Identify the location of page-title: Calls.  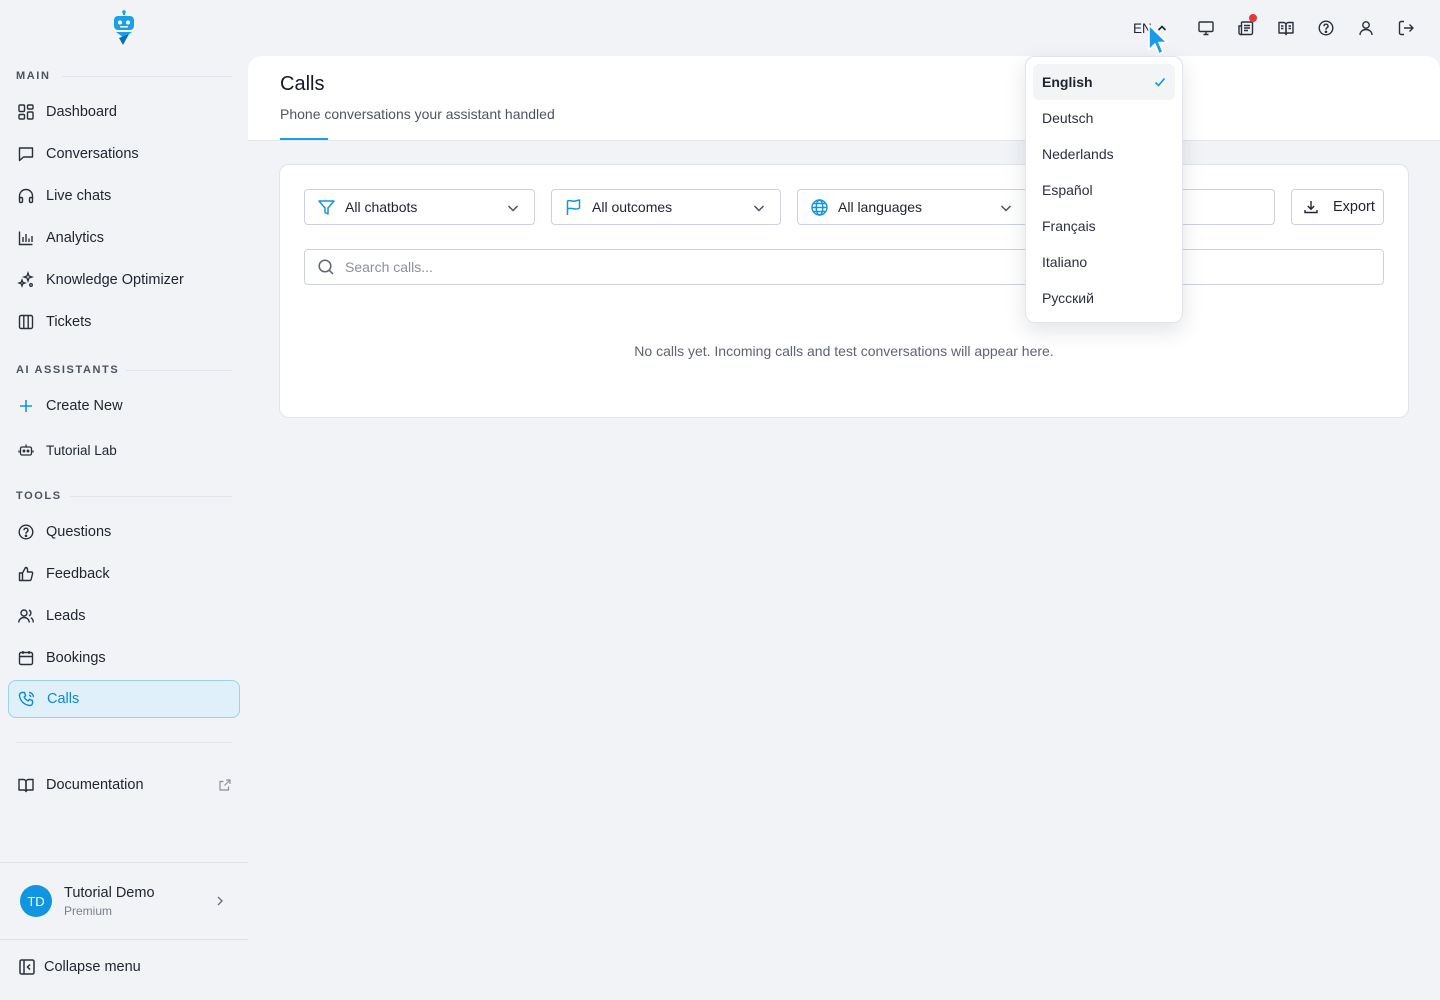
(302, 84).